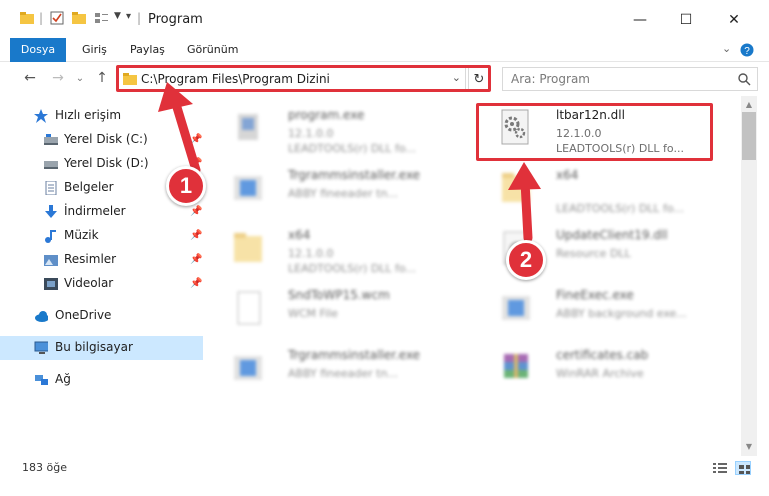  What do you see at coordinates (179, 128) in the screenshot?
I see `arrow-to-address` at bounding box center [179, 128].